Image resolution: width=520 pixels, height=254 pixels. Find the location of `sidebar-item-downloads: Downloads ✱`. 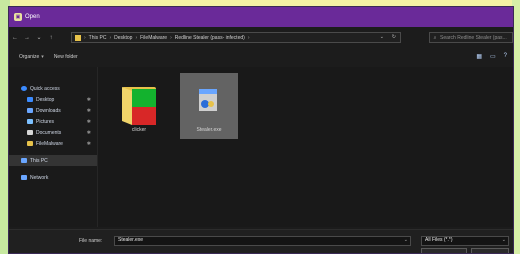

sidebar-item-downloads: Downloads ✱ is located at coordinates (53, 110).